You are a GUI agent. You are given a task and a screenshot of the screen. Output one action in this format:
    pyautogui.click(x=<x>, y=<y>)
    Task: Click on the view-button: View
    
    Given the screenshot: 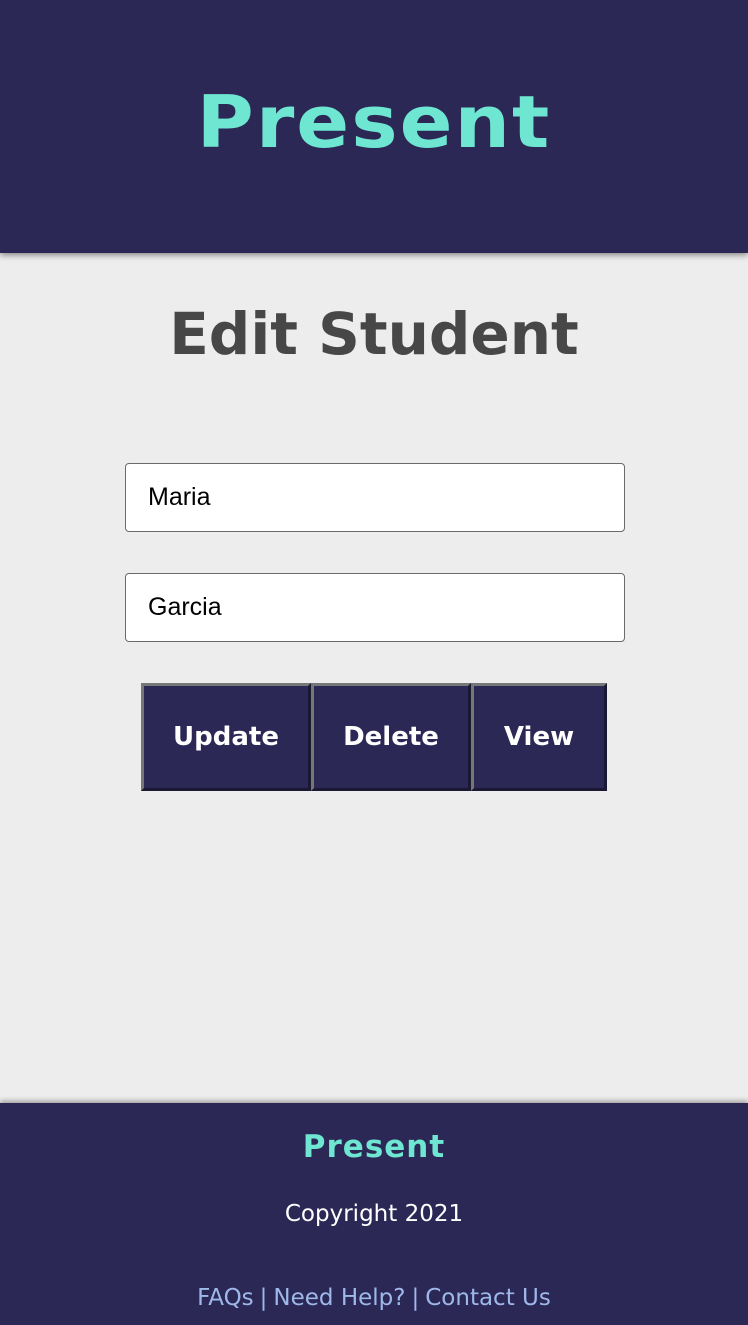 What is the action you would take?
    pyautogui.click(x=539, y=737)
    